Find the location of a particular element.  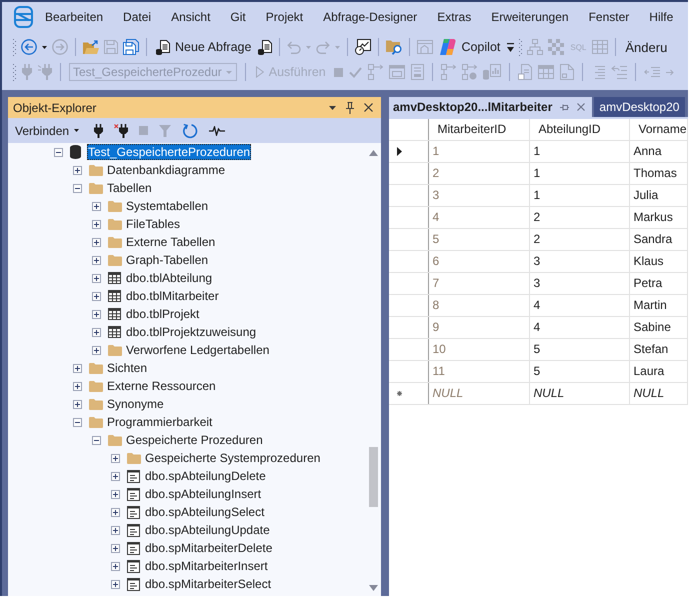

tree-item: dbo.tblMitarbeiter is located at coordinates (172, 296).